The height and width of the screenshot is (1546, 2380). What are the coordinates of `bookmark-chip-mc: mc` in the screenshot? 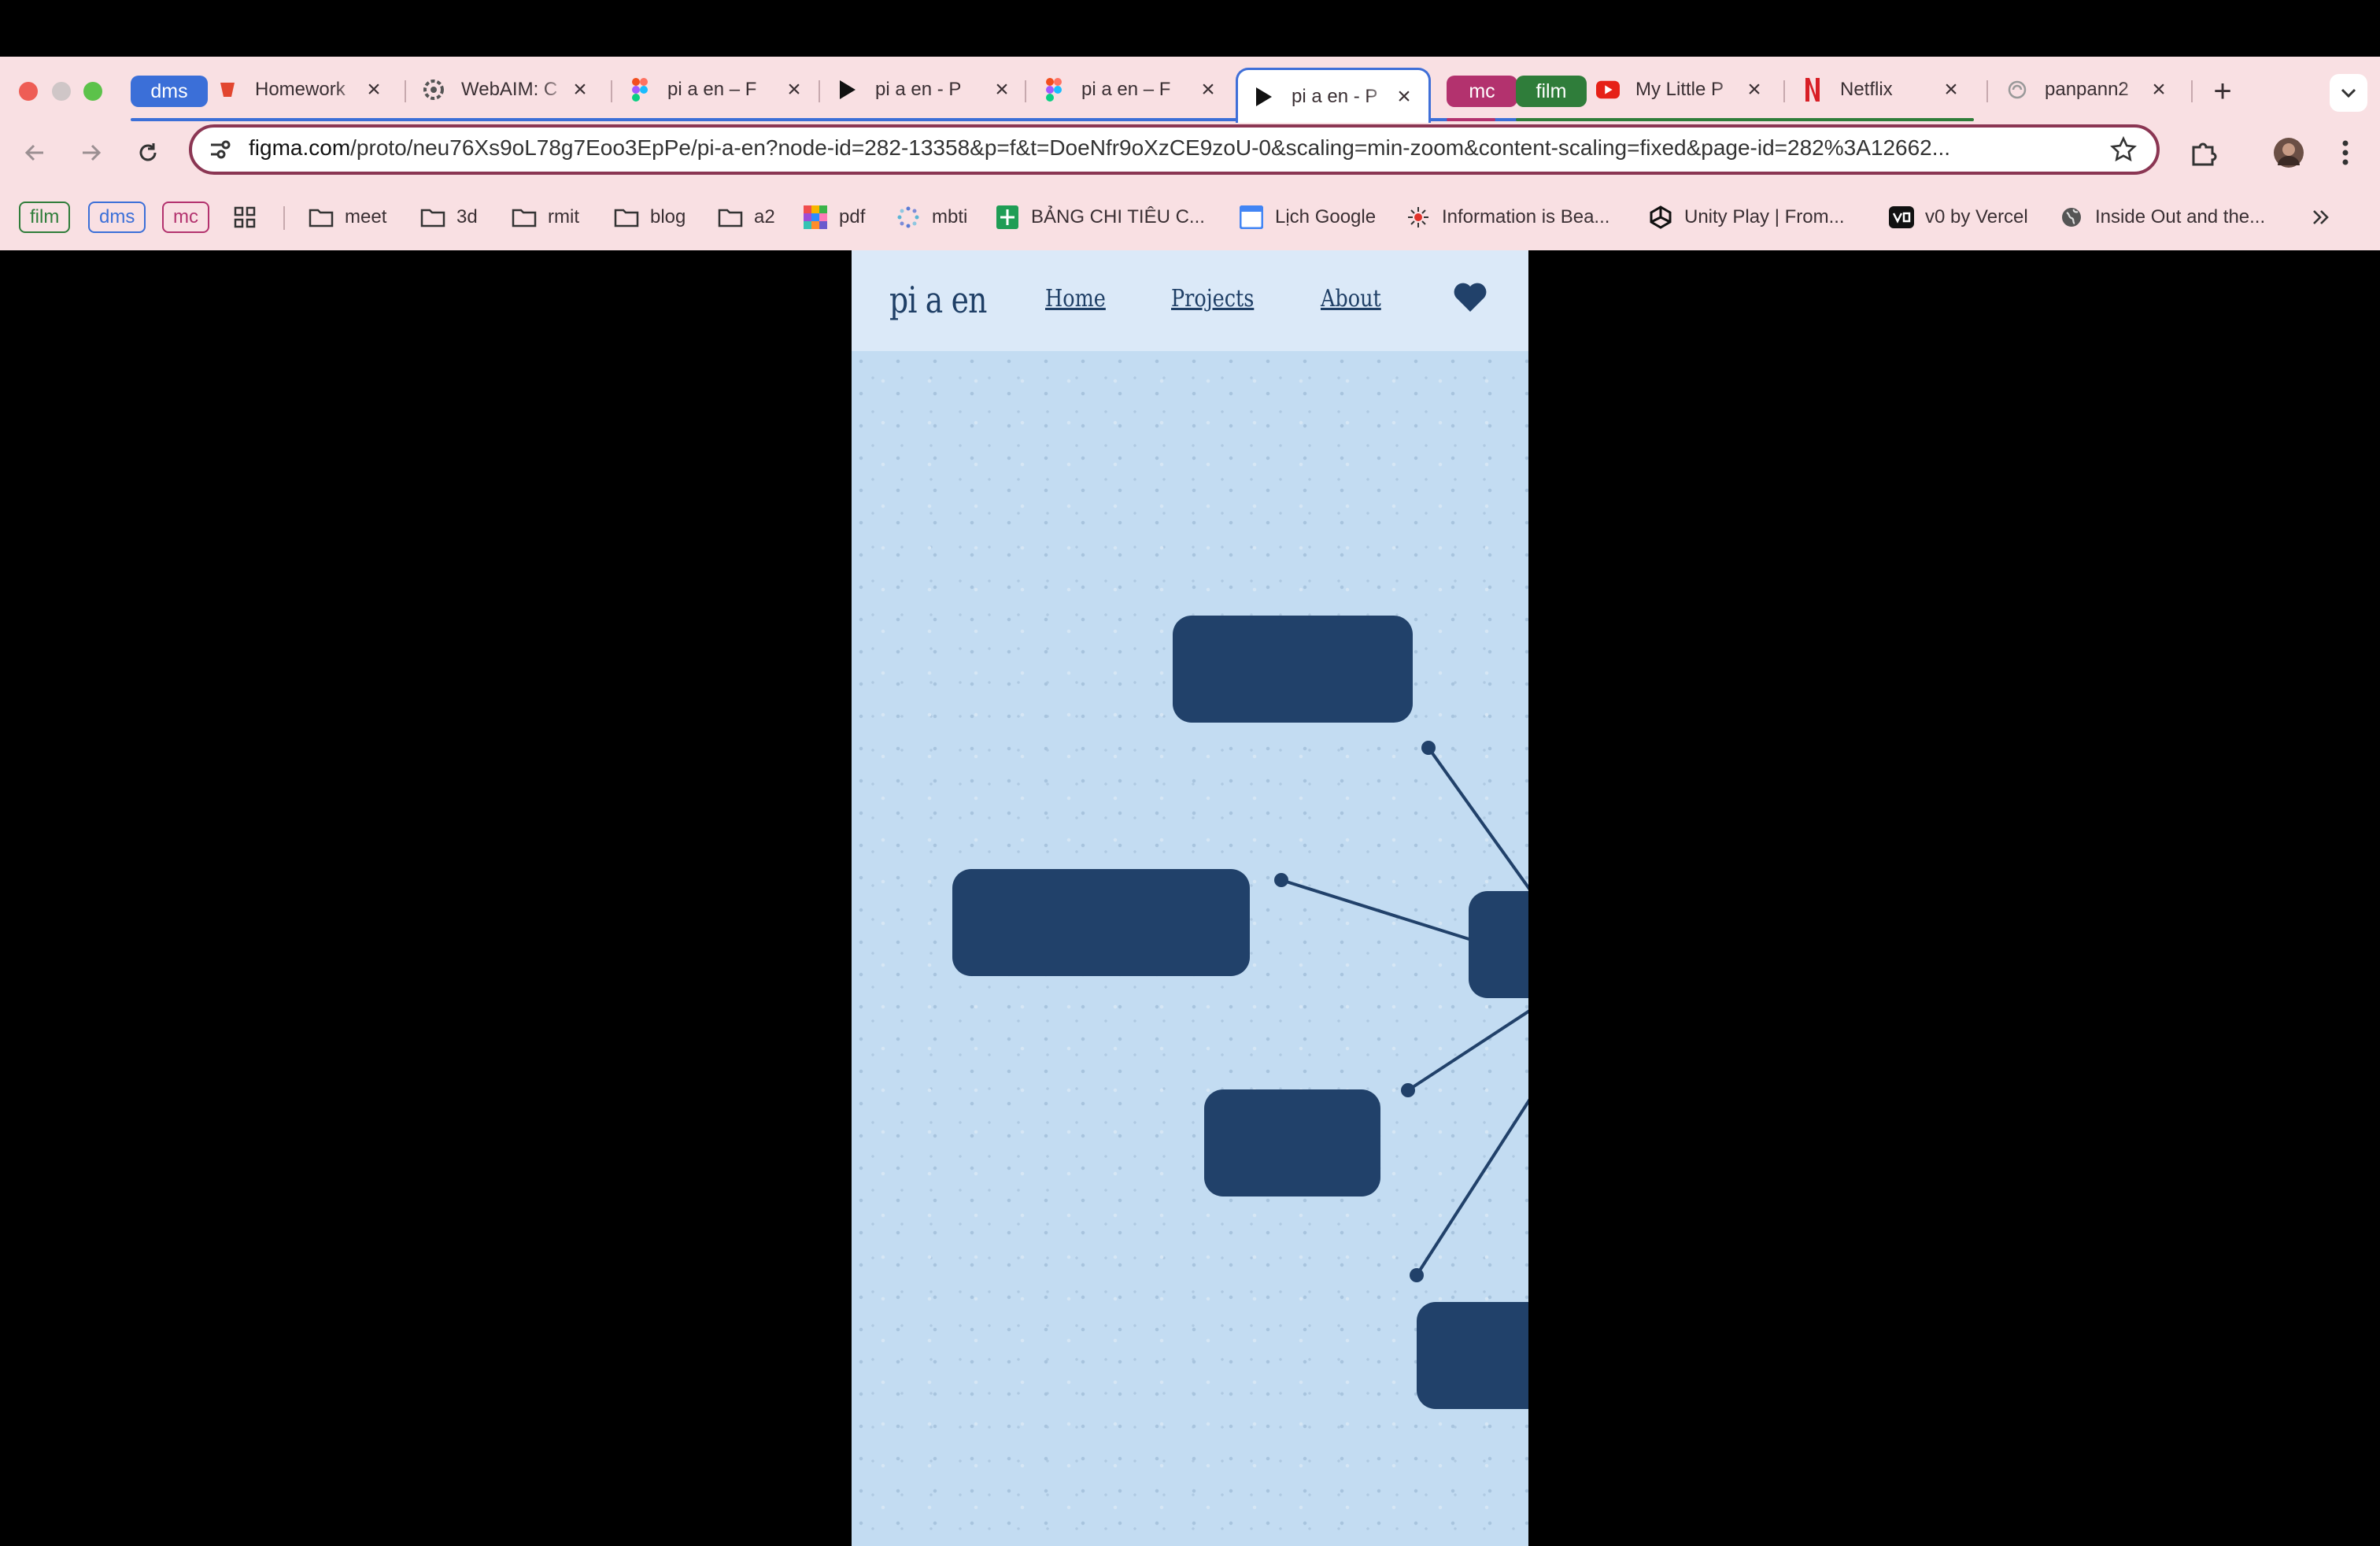 It's located at (185, 217).